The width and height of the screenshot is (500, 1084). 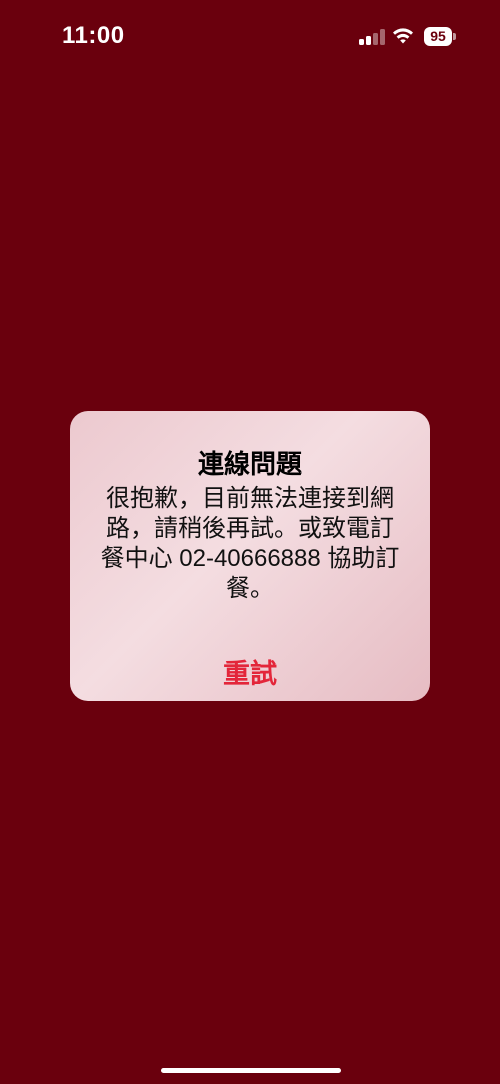 I want to click on battery-level: 95, so click(x=438, y=36).